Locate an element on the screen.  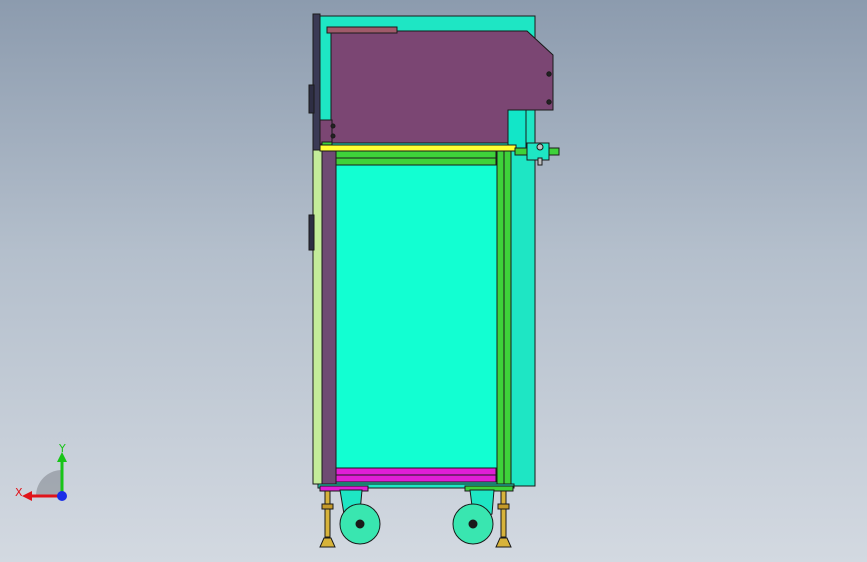
triad-detail is located at coordinates (27, 496).